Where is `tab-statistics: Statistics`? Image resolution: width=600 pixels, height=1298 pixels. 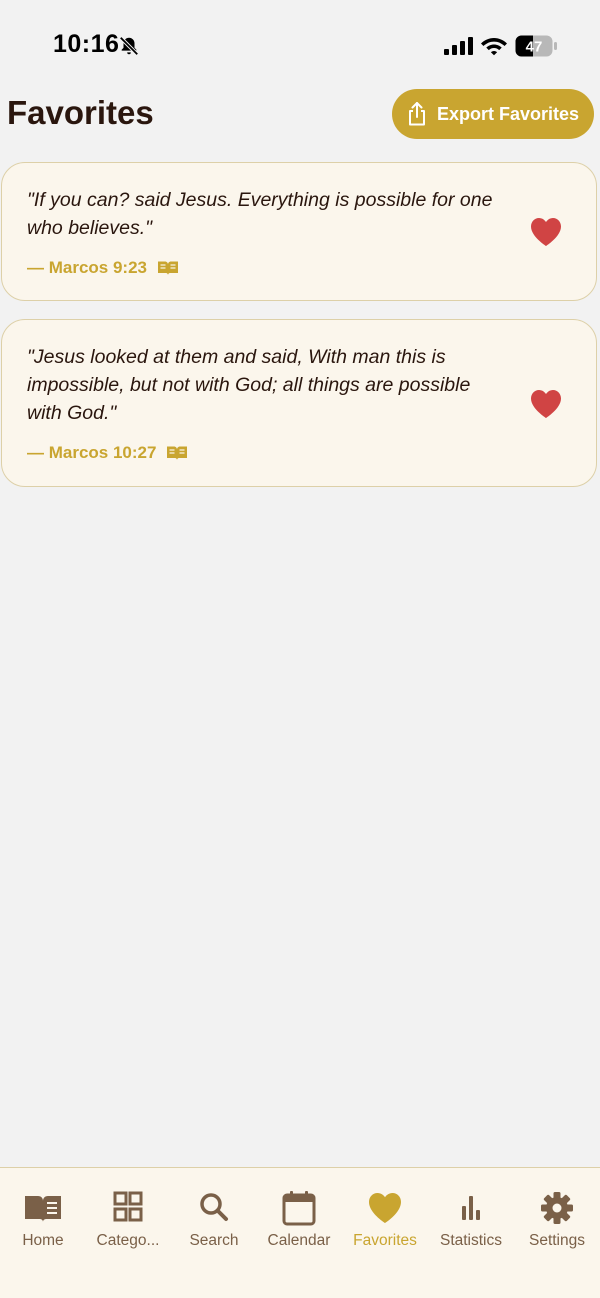 tab-statistics: Statistics is located at coordinates (471, 1220).